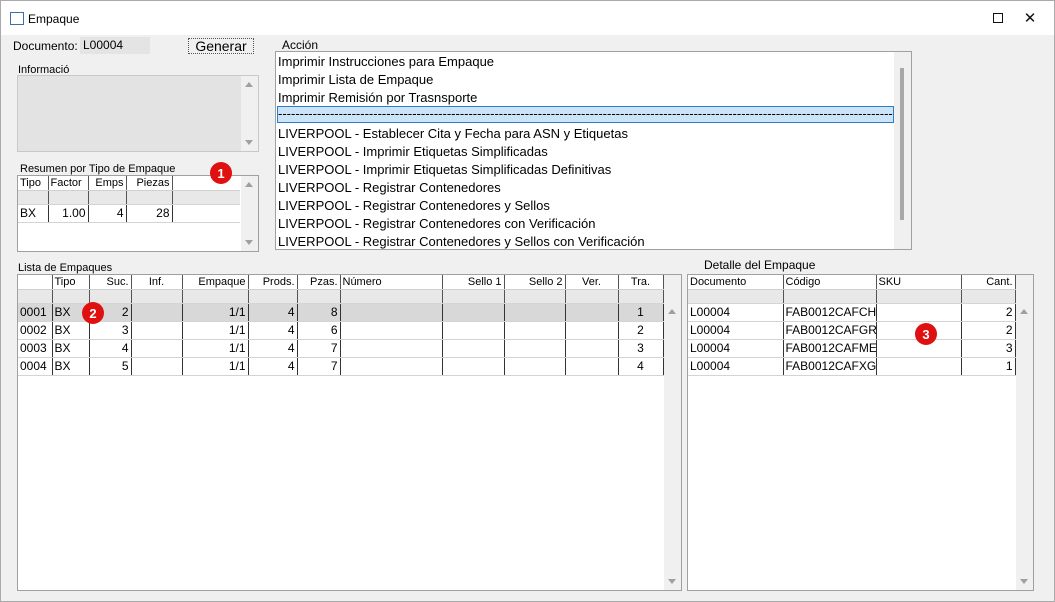  What do you see at coordinates (45, 46) in the screenshot?
I see `documento-label: Documento:` at bounding box center [45, 46].